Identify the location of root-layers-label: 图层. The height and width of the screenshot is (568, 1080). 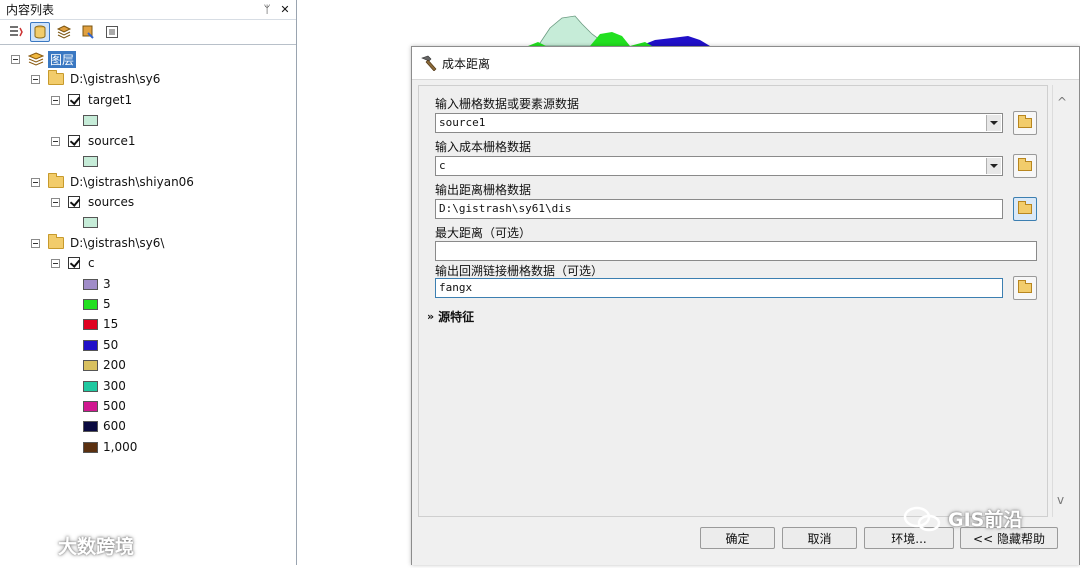
(62, 59).